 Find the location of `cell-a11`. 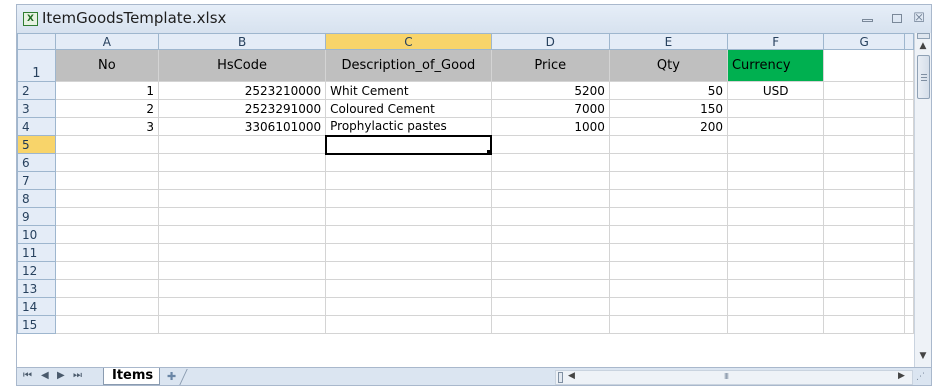

cell-a11 is located at coordinates (106, 252).